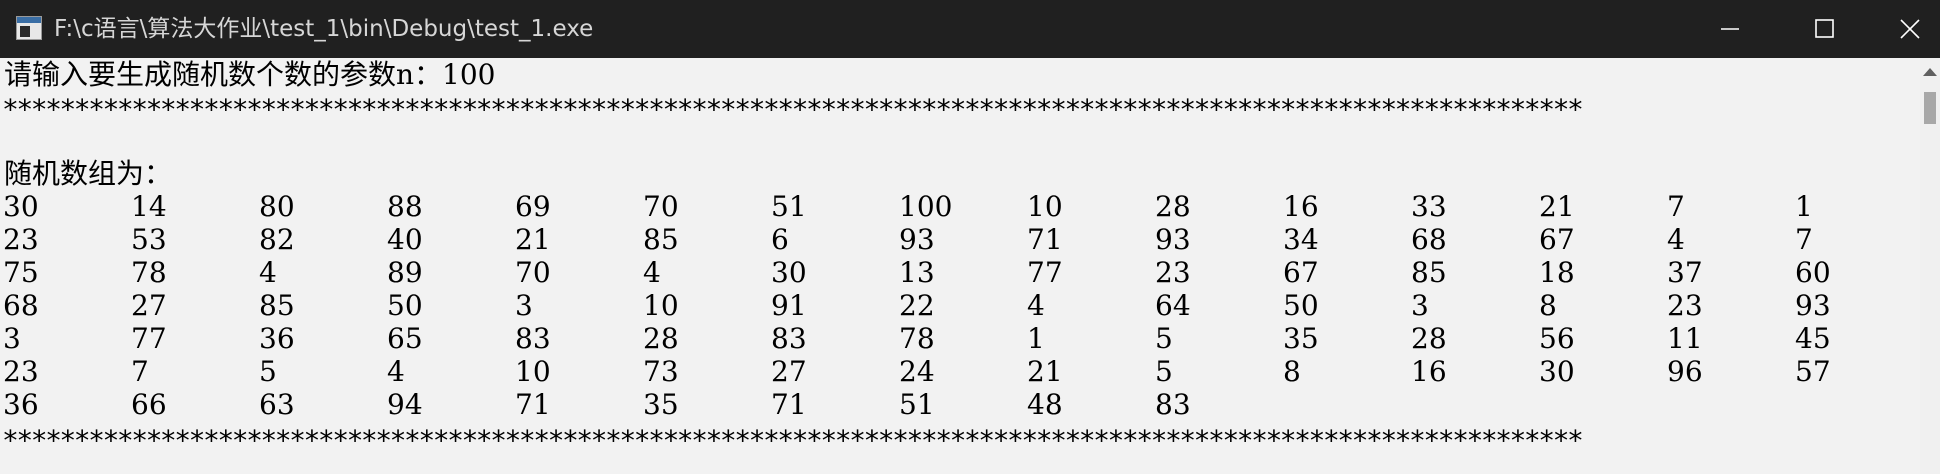 Image resolution: width=1940 pixels, height=474 pixels. What do you see at coordinates (1930, 72) in the screenshot?
I see `scroll-up-arrow-icon` at bounding box center [1930, 72].